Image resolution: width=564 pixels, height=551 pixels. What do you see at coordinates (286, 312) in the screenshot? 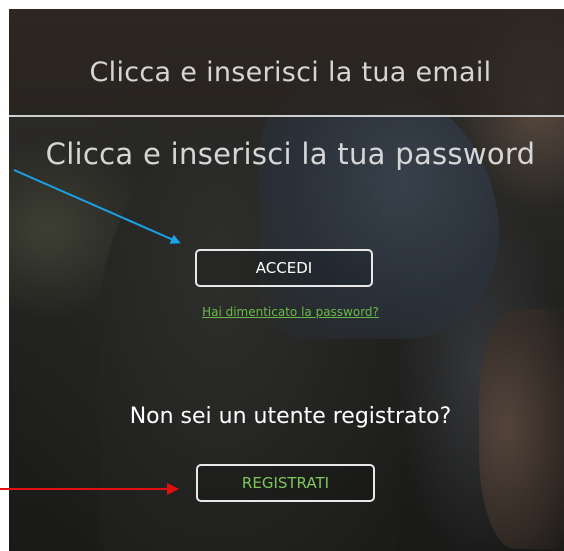
I see `forgot-password-link: Hai dimenticato la password?` at bounding box center [286, 312].